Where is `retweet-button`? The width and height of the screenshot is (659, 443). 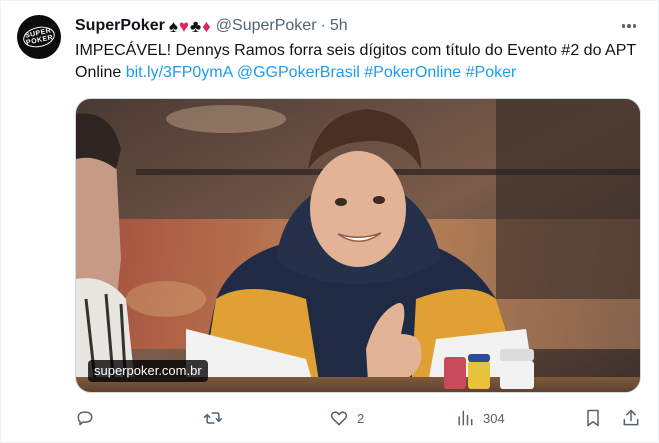 retweet-button is located at coordinates (213, 418).